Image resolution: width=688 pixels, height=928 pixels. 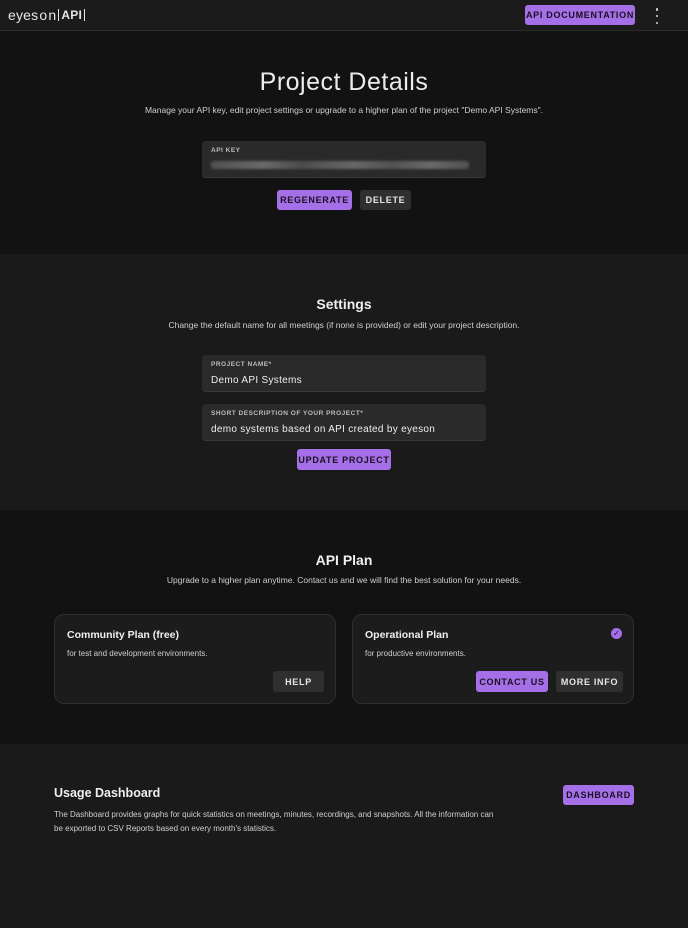 I want to click on more-menu-icon, so click(x=657, y=16).